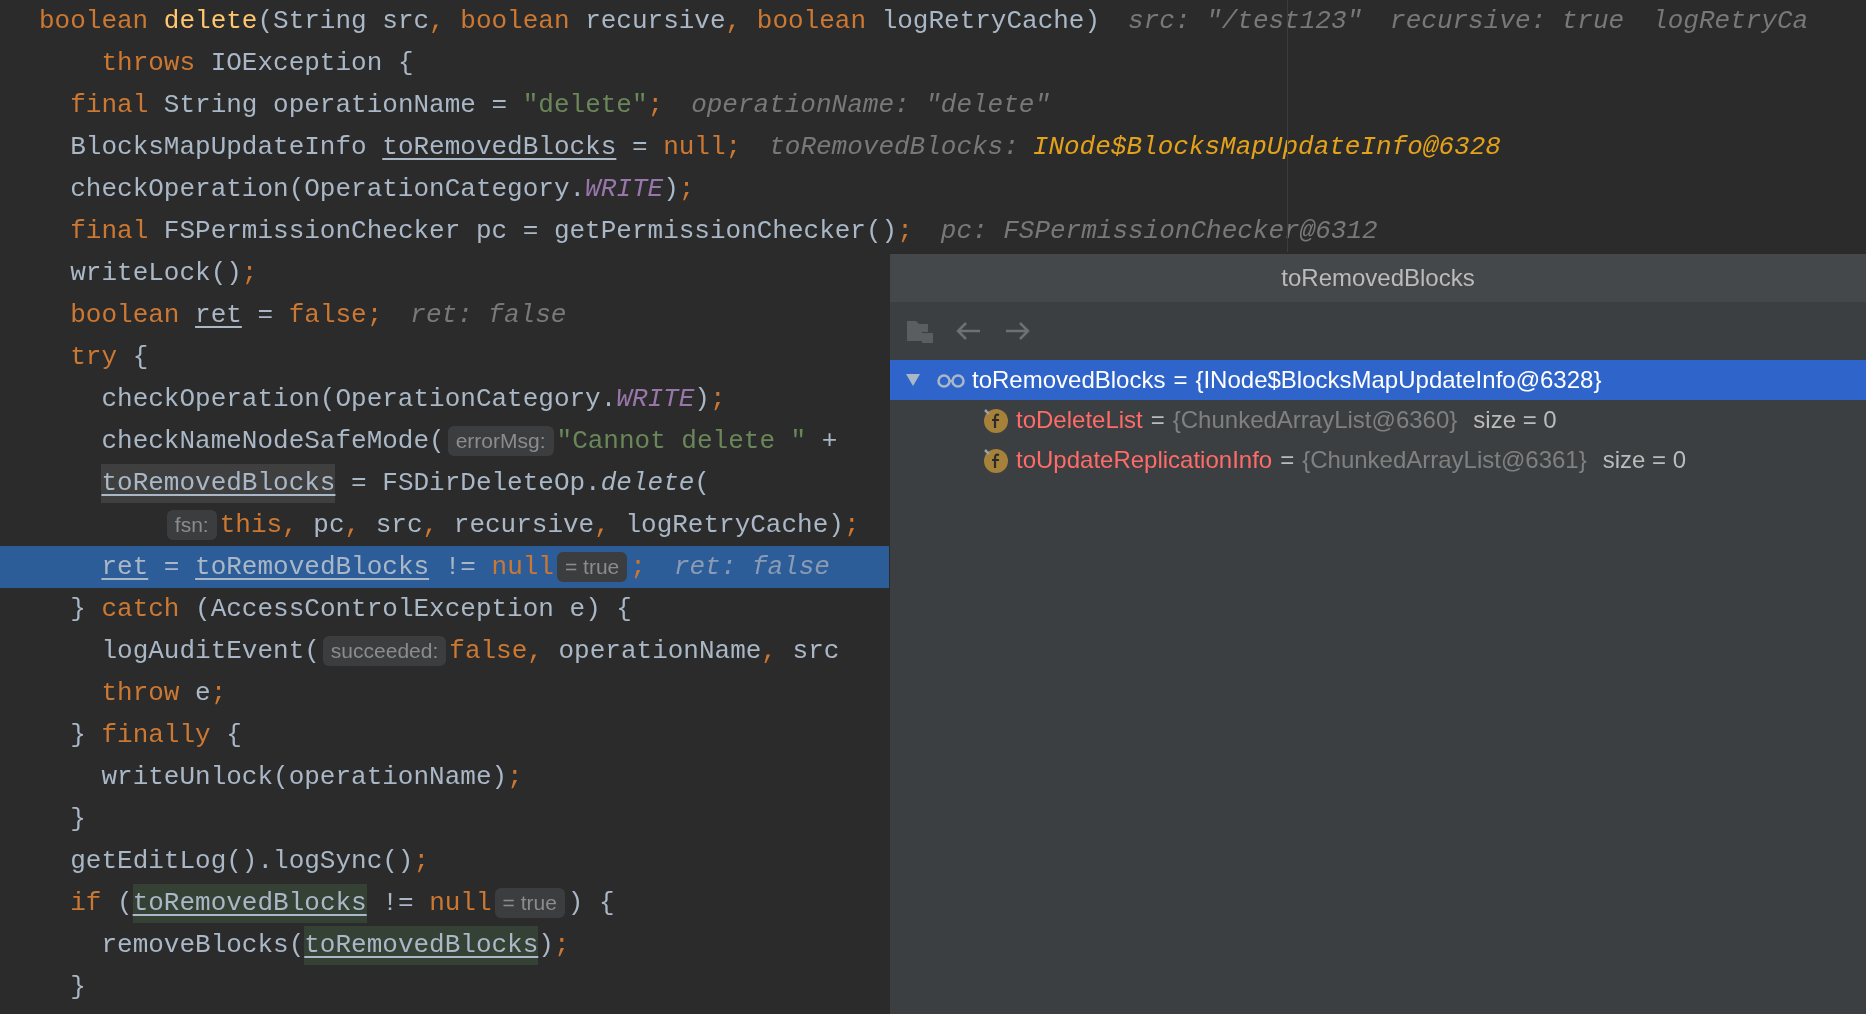  I want to click on parameter-hint: errorMsg:, so click(500, 441).